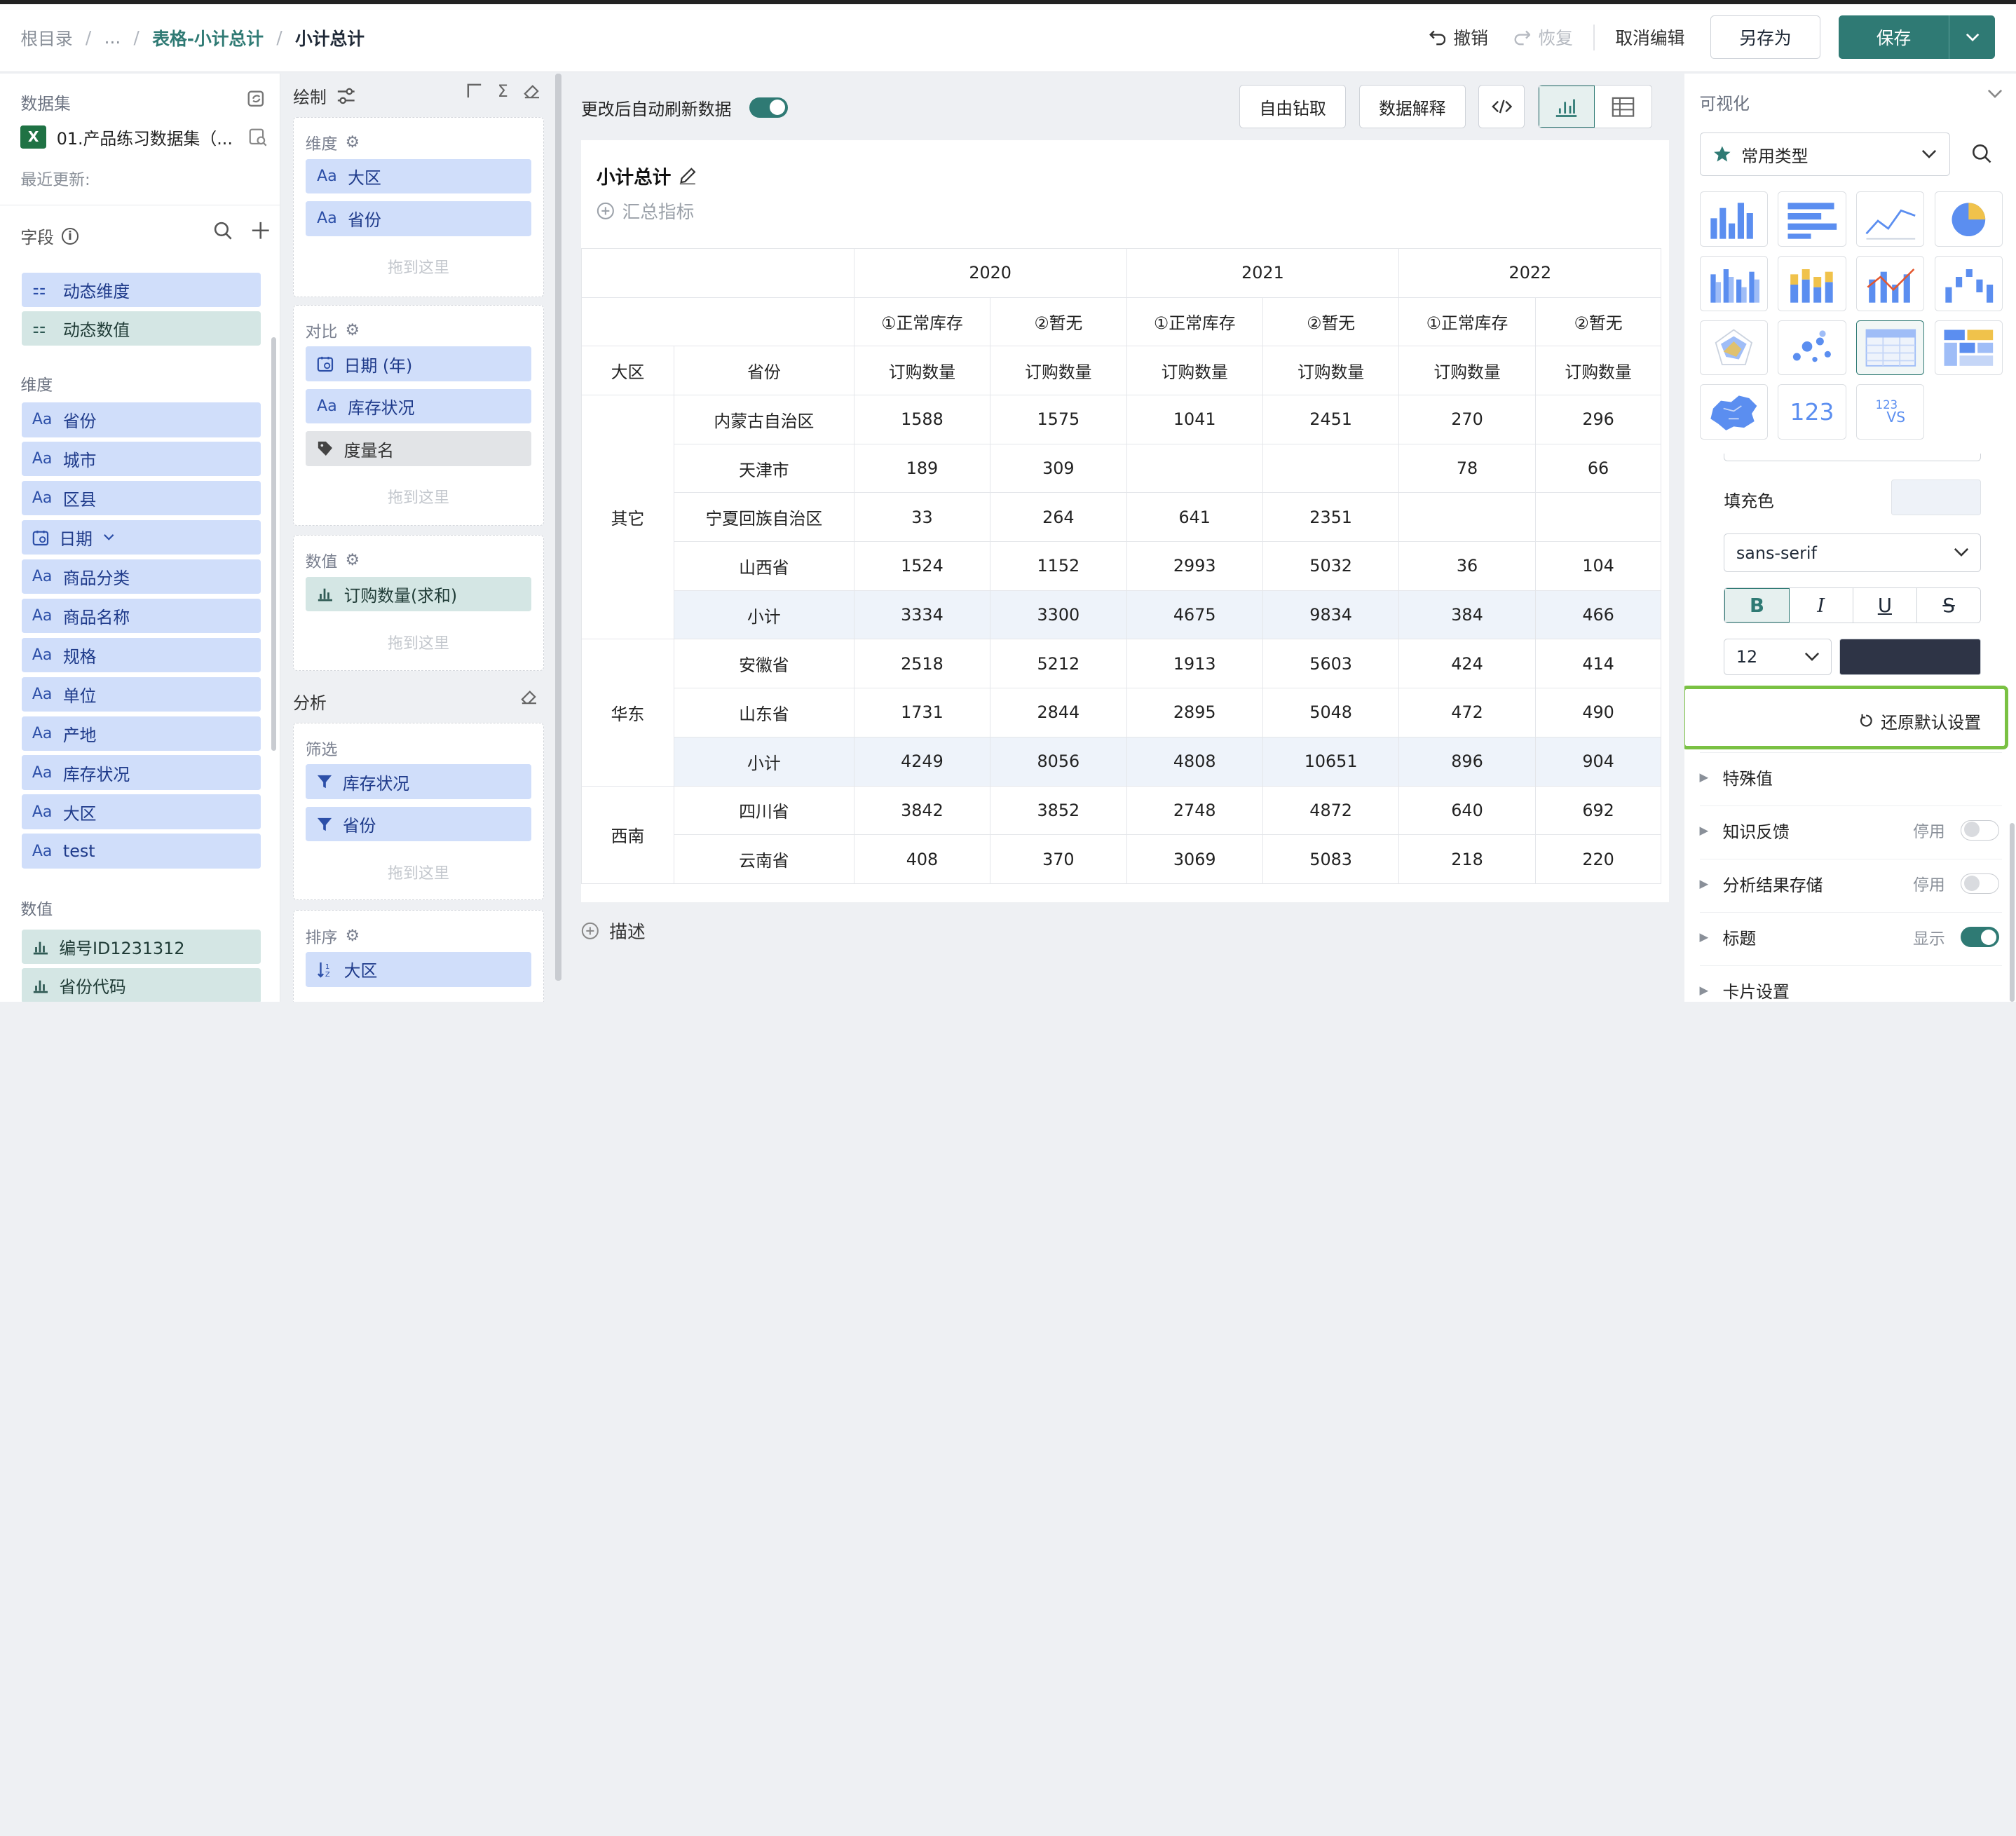  I want to click on year-header: 2021, so click(1263, 272).